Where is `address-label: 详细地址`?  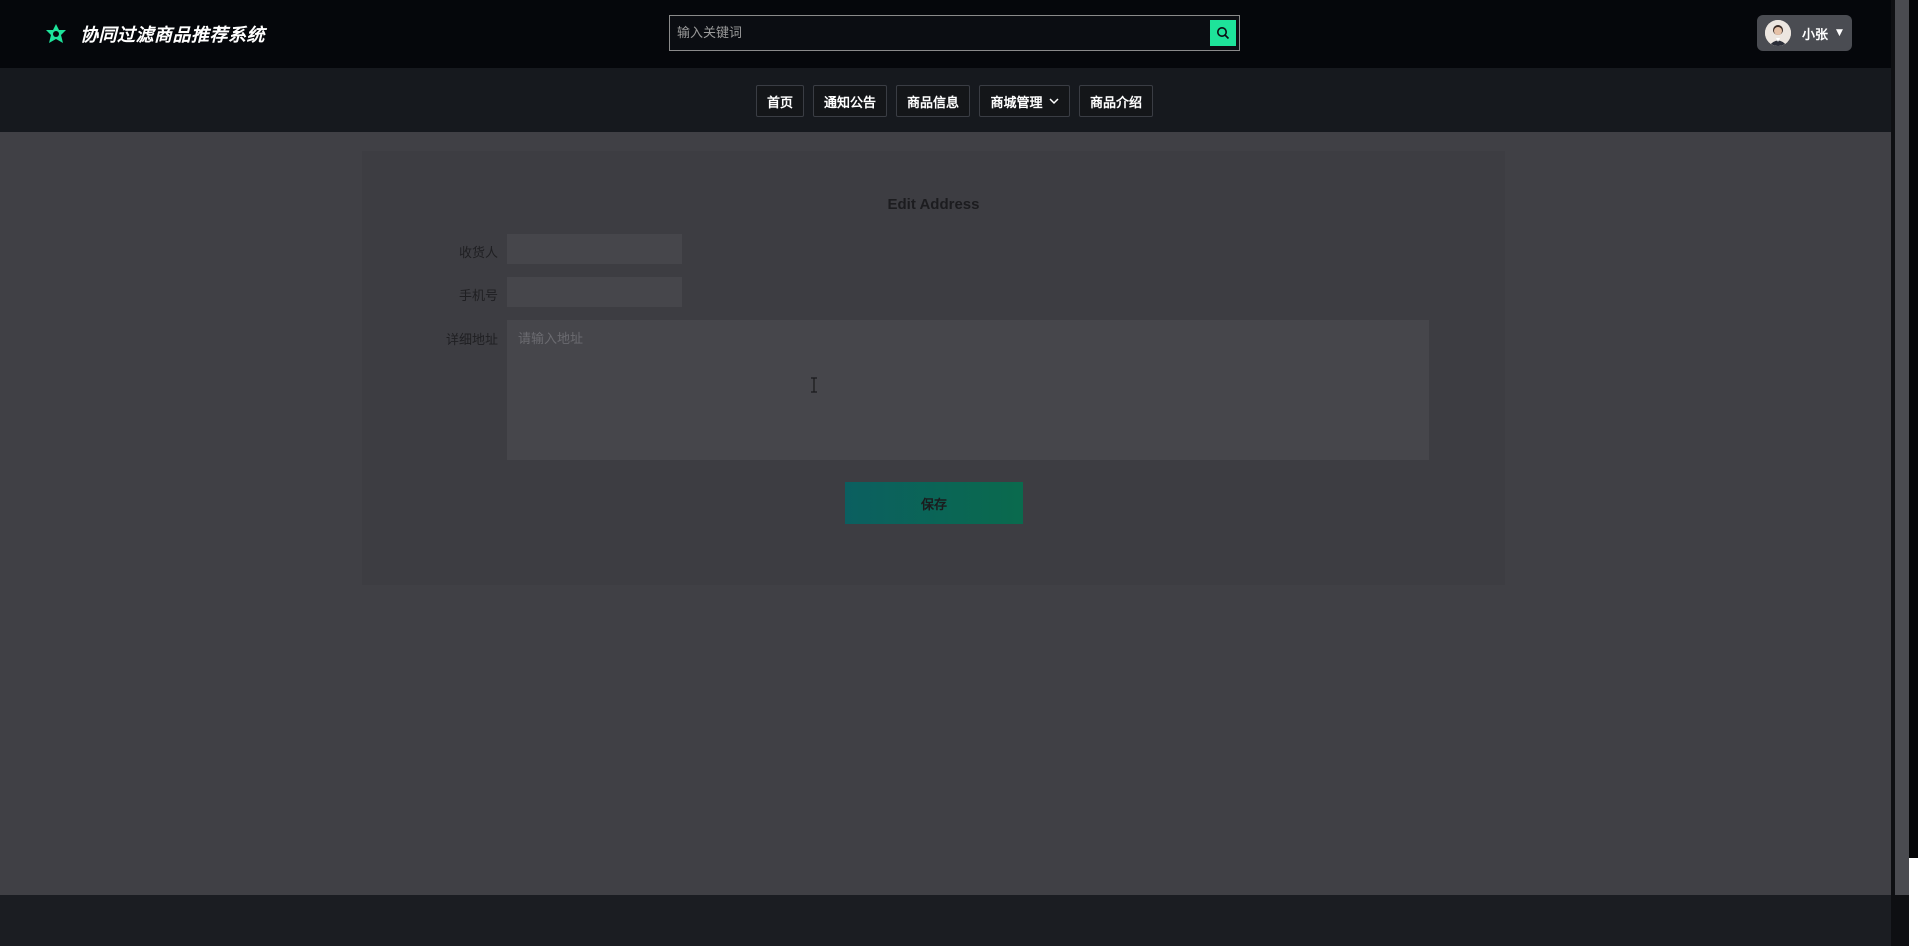
address-label: 详细地址 is located at coordinates (471, 340).